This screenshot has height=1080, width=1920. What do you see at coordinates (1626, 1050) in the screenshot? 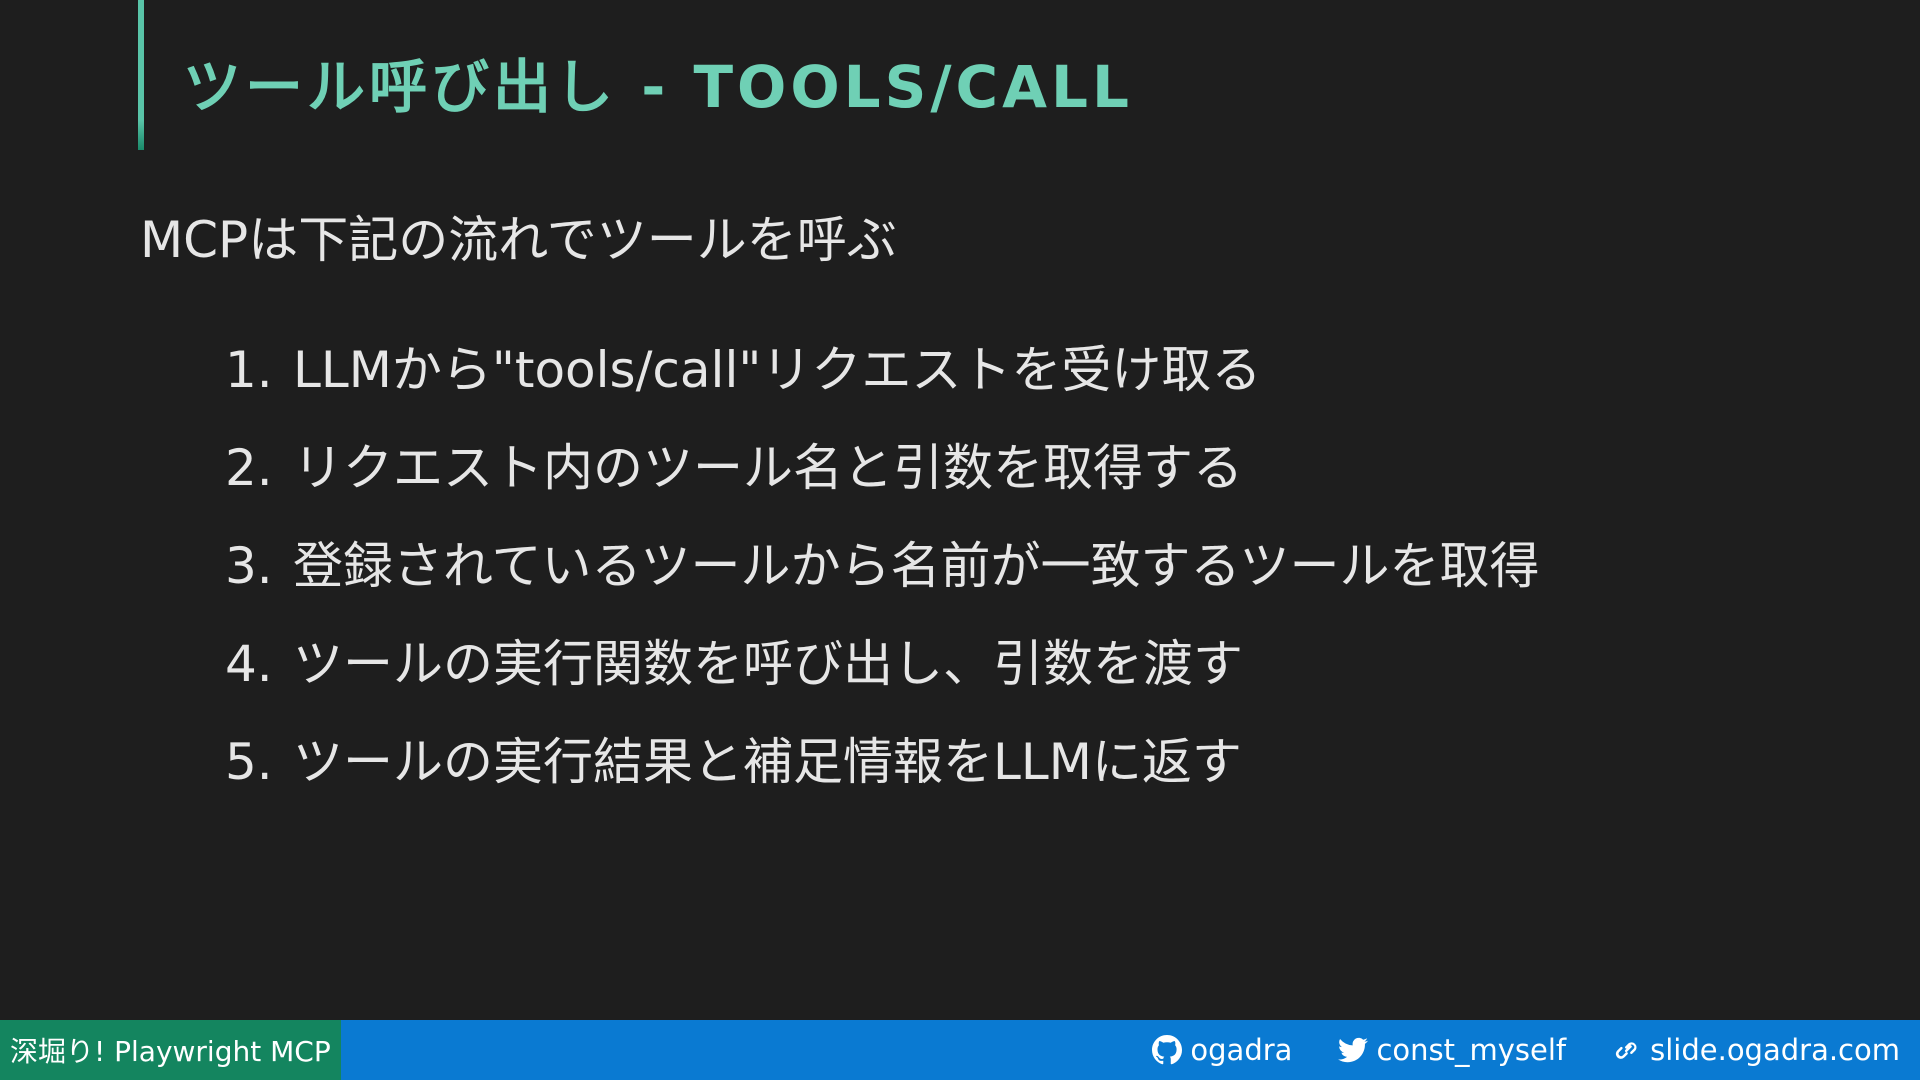
I see `link-icon` at bounding box center [1626, 1050].